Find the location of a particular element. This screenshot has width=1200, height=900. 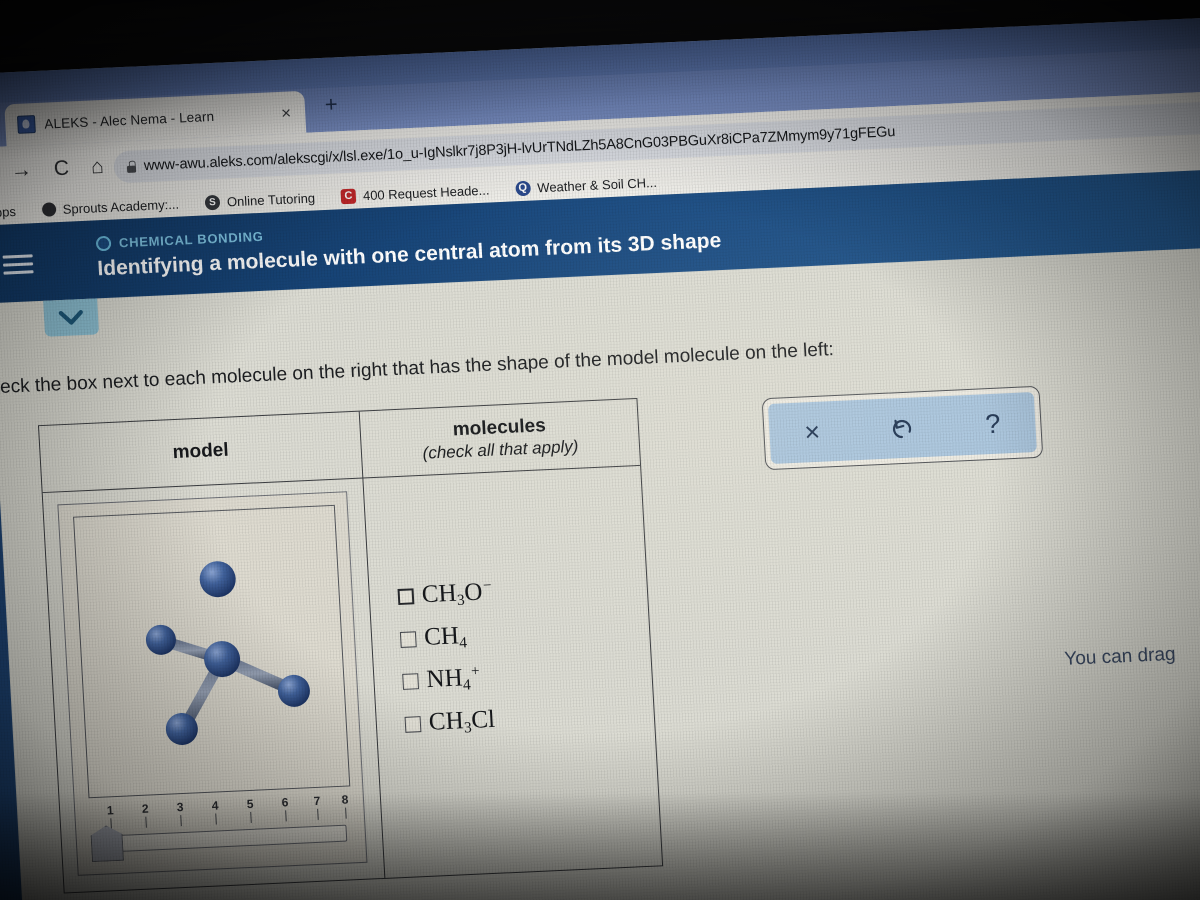

model-cell: 1 2 3 4 5 6 7 8 is located at coordinates (214, 685).